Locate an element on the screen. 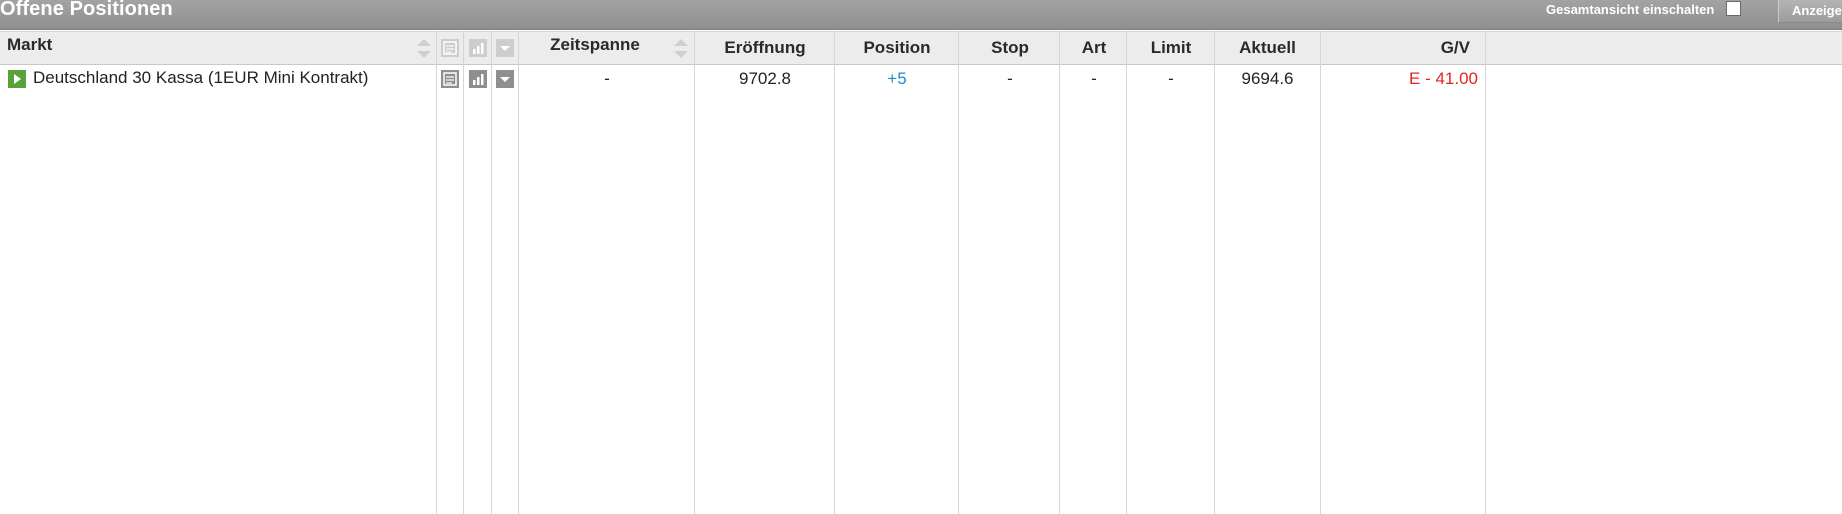 This screenshot has height=514, width=1842. column-header-opening: Eröffnung is located at coordinates (765, 54).